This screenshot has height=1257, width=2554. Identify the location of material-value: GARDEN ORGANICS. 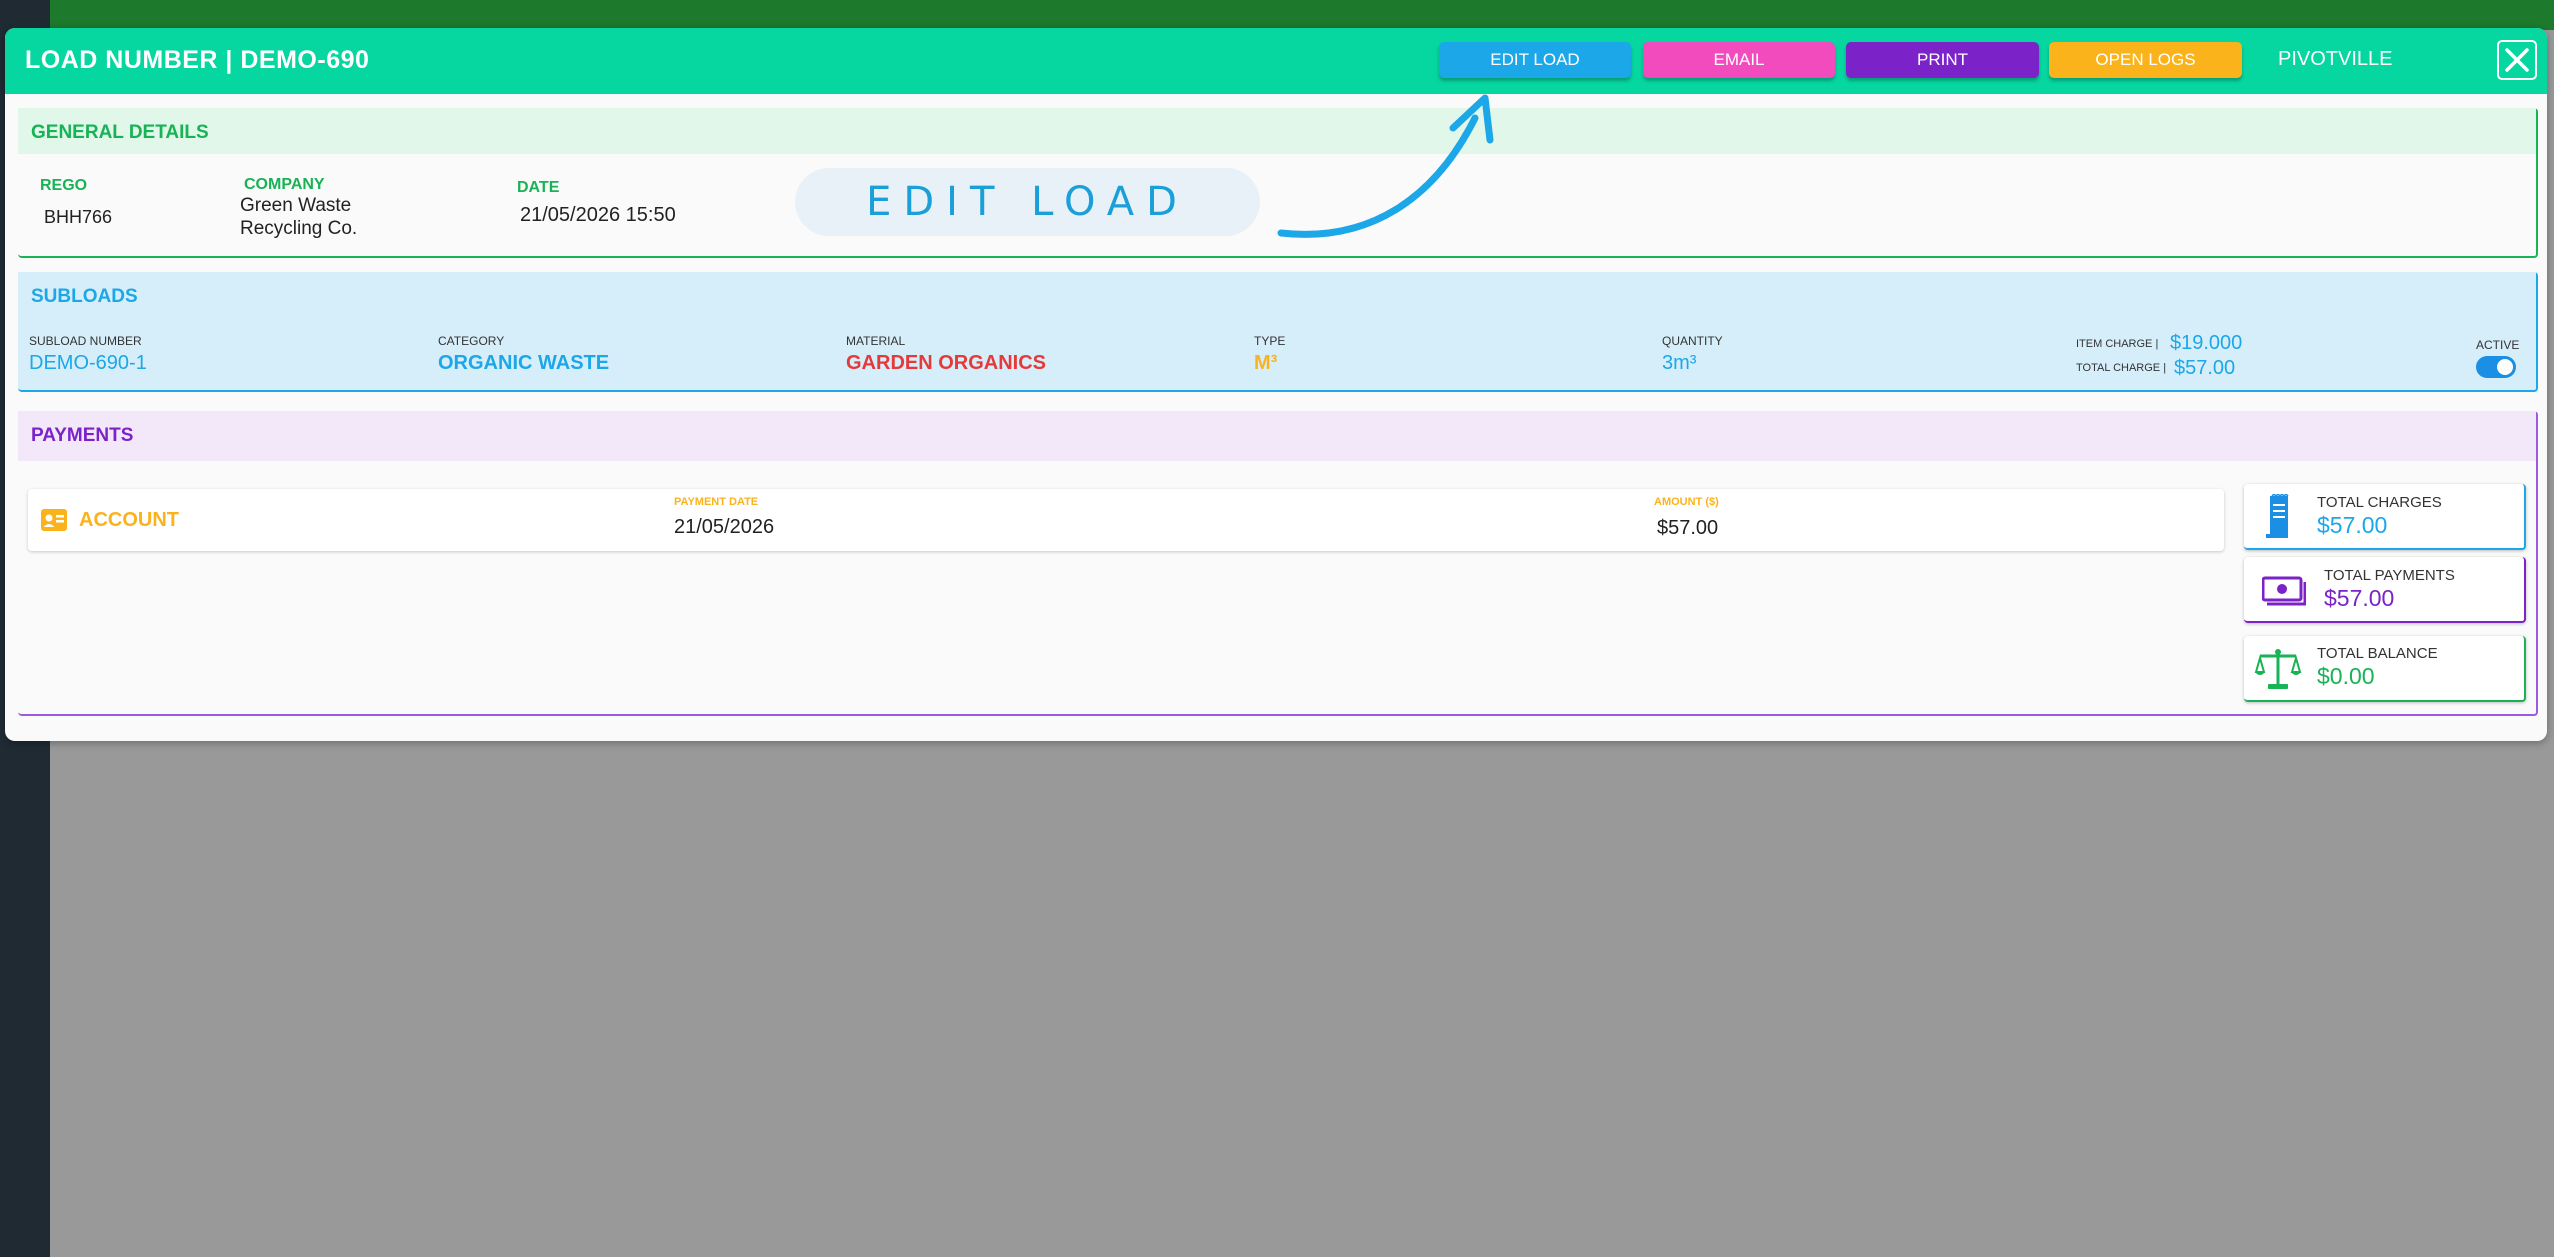
(946, 363).